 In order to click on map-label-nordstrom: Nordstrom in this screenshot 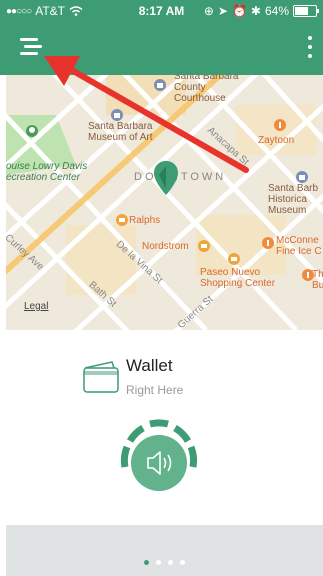, I will do `click(165, 246)`.